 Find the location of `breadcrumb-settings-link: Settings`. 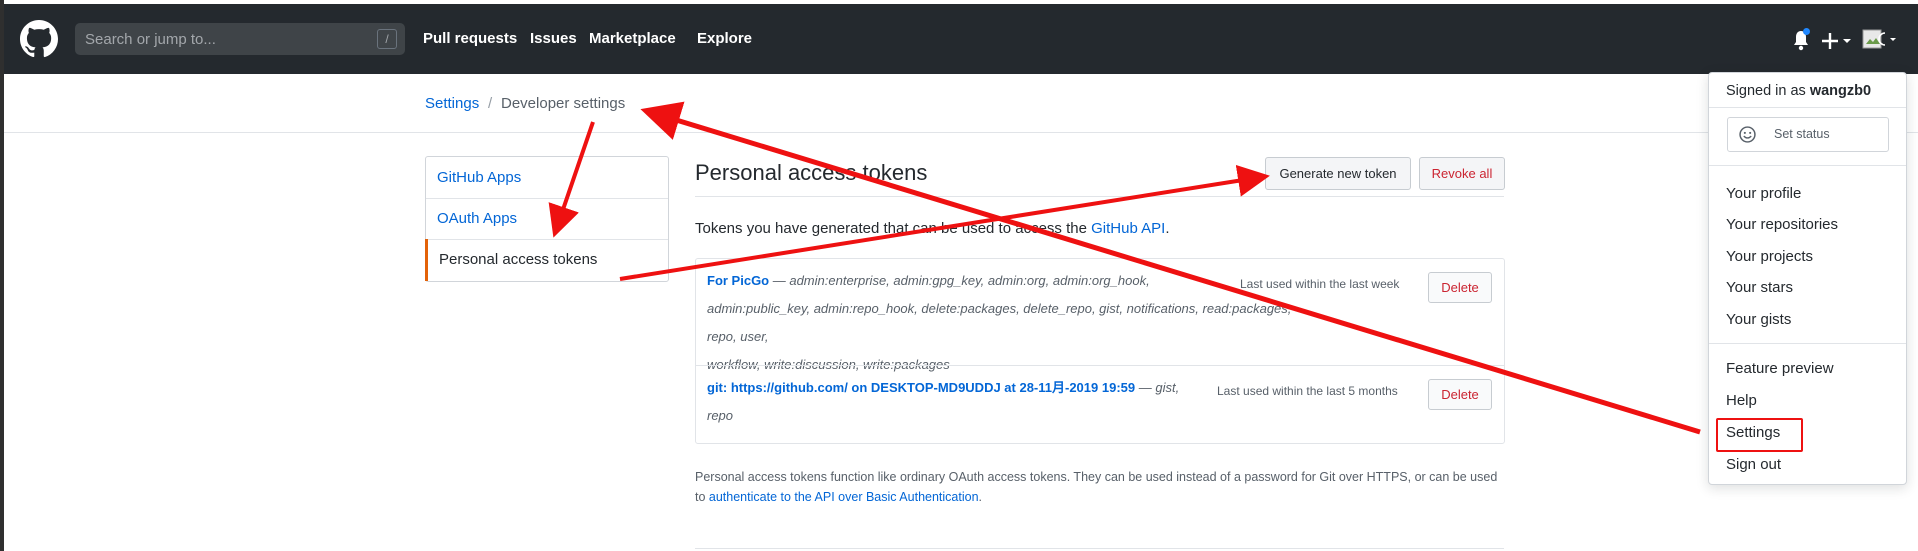

breadcrumb-settings-link: Settings is located at coordinates (452, 103).